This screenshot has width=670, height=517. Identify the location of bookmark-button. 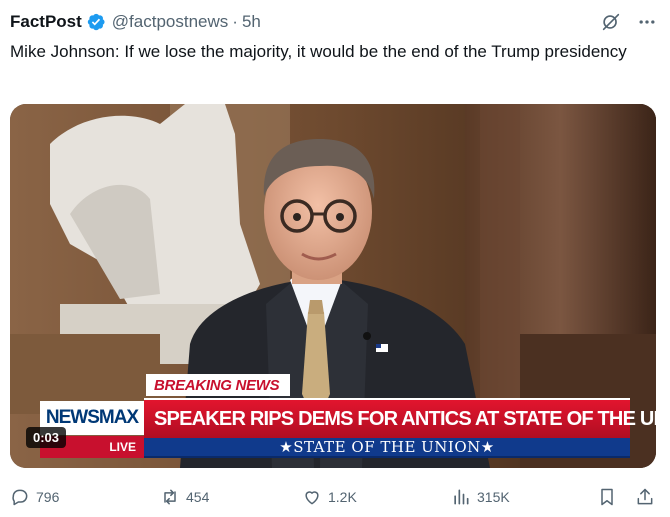
(607, 497).